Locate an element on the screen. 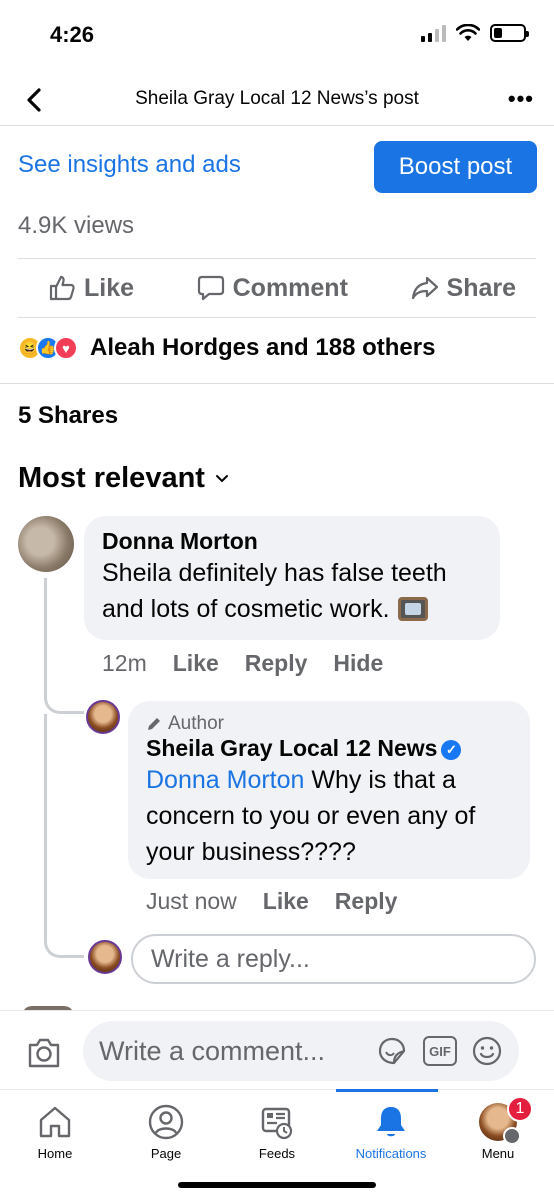  tab-menu: 1 Menu is located at coordinates (498, 1130).